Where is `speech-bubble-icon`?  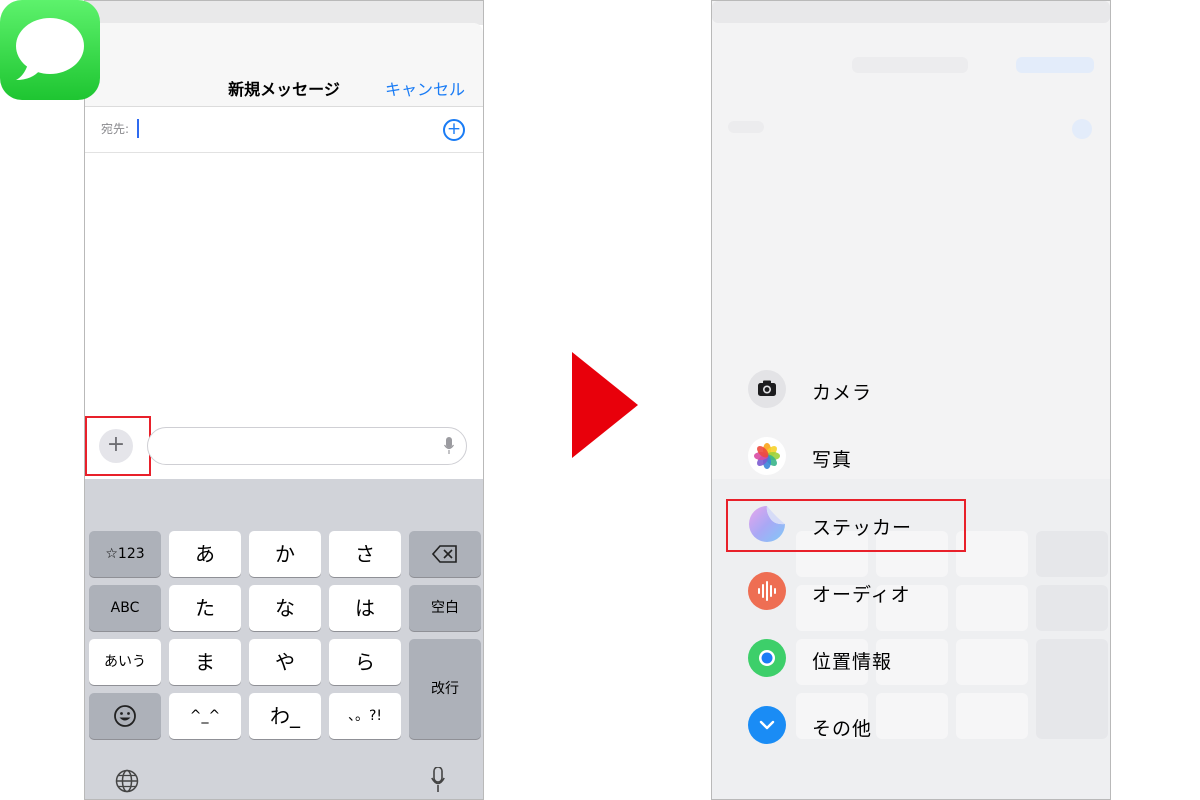 speech-bubble-icon is located at coordinates (50, 49).